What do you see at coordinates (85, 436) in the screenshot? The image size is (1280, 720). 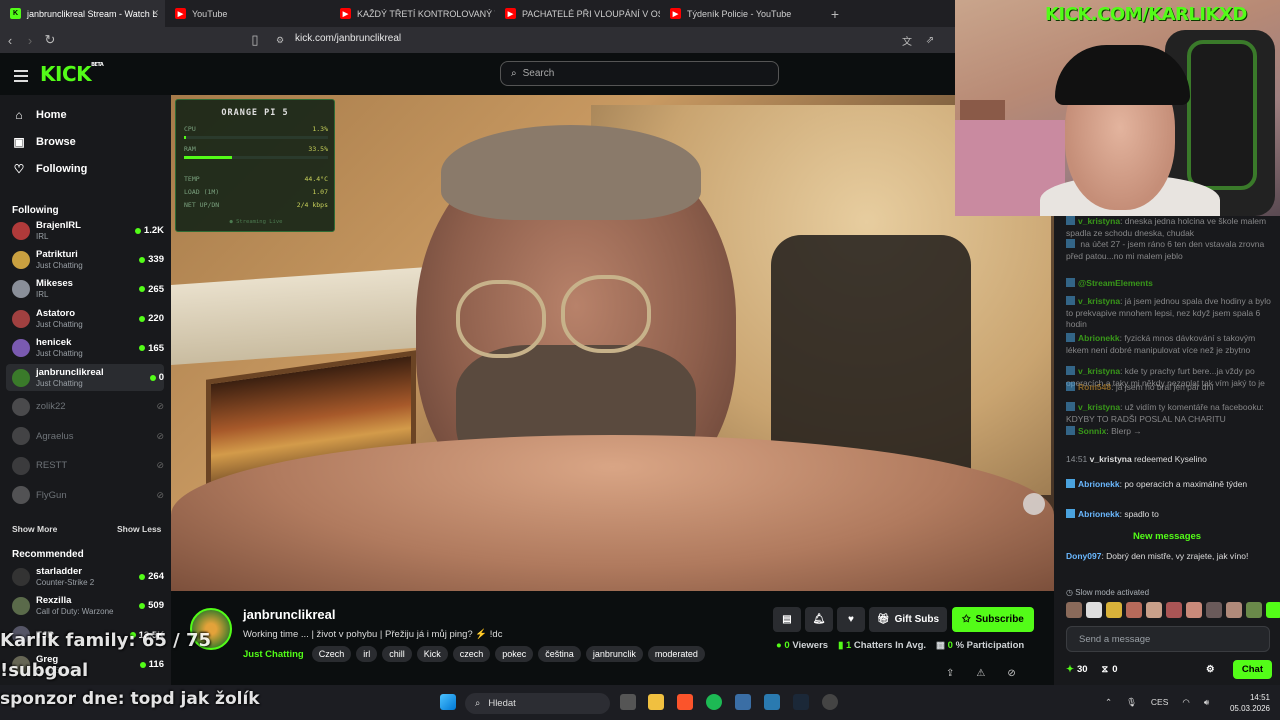 I see `sidebar-channel-agraelus: Agraelus ⊘` at bounding box center [85, 436].